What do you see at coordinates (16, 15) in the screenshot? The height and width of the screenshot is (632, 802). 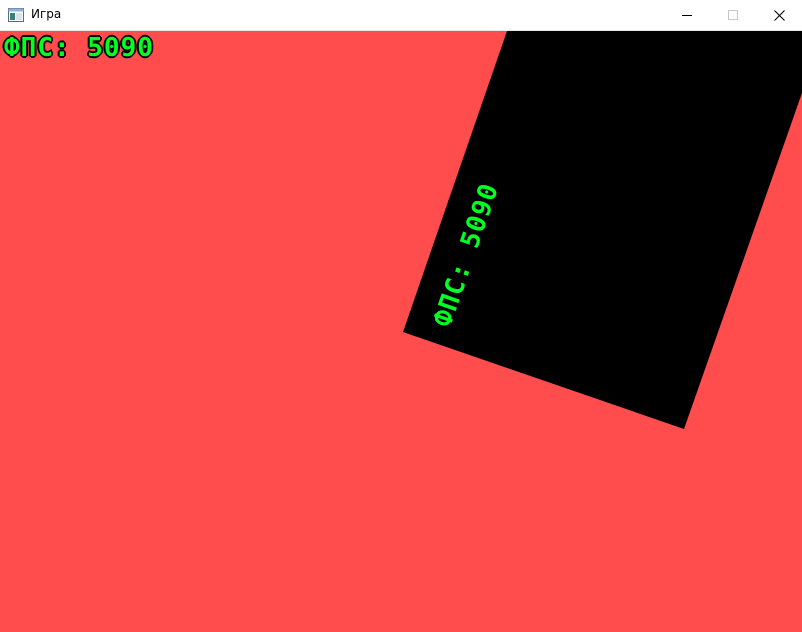 I see `window-app-icon` at bounding box center [16, 15].